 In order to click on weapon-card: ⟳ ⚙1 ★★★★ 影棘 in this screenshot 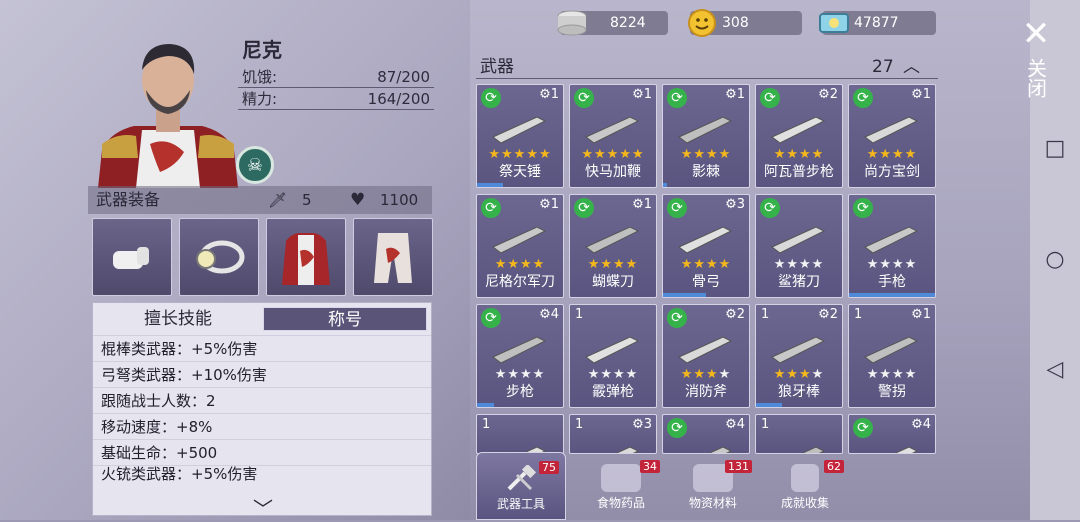, I will do `click(706, 136)`.